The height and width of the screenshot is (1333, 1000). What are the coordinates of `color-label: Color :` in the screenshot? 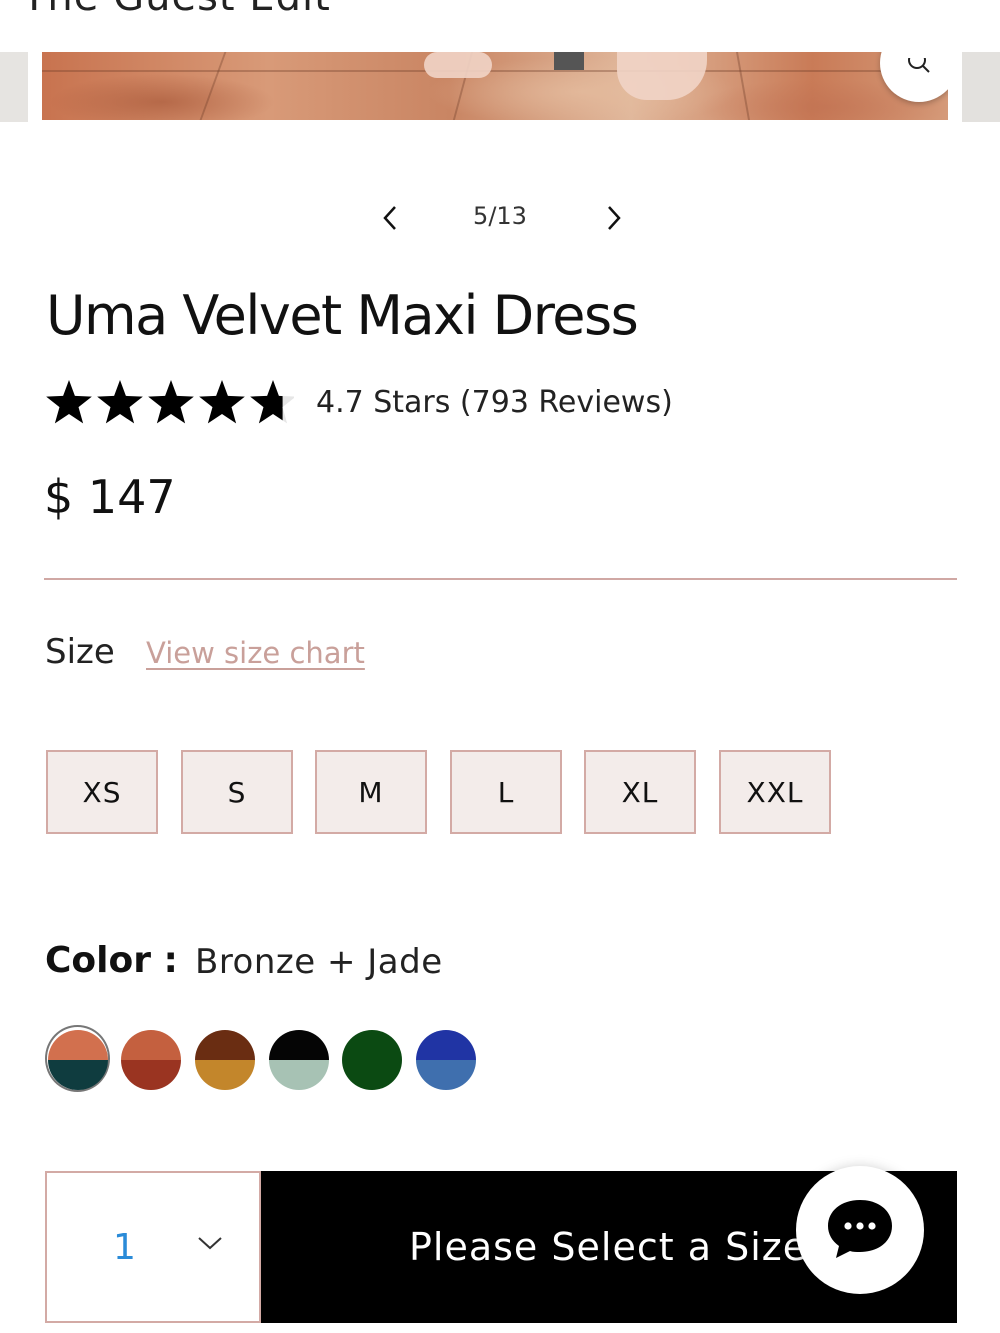 It's located at (111, 960).